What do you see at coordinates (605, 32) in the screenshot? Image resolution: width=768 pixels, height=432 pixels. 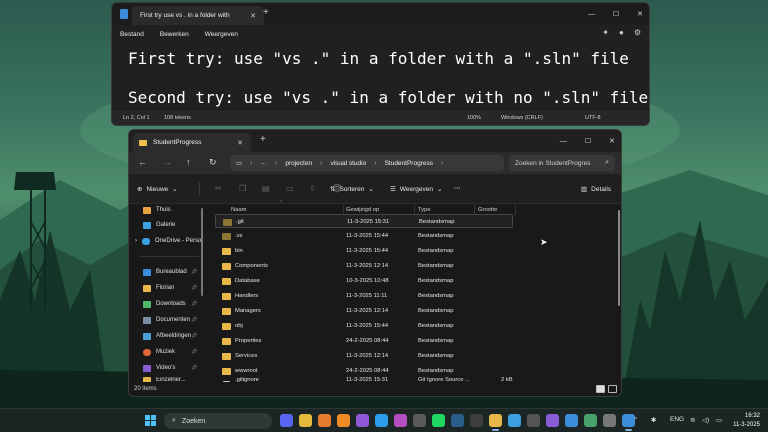 I see `copilot-icon: ✦` at bounding box center [605, 32].